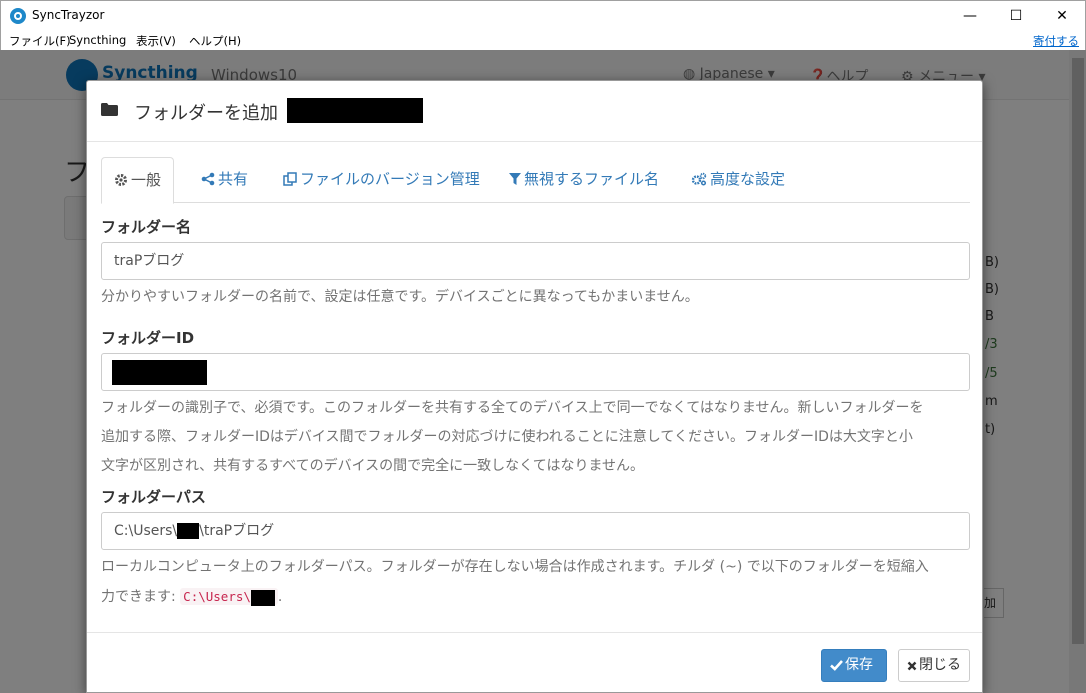 Image resolution: width=1086 pixels, height=693 pixels. I want to click on save-button: 保存, so click(854, 665).